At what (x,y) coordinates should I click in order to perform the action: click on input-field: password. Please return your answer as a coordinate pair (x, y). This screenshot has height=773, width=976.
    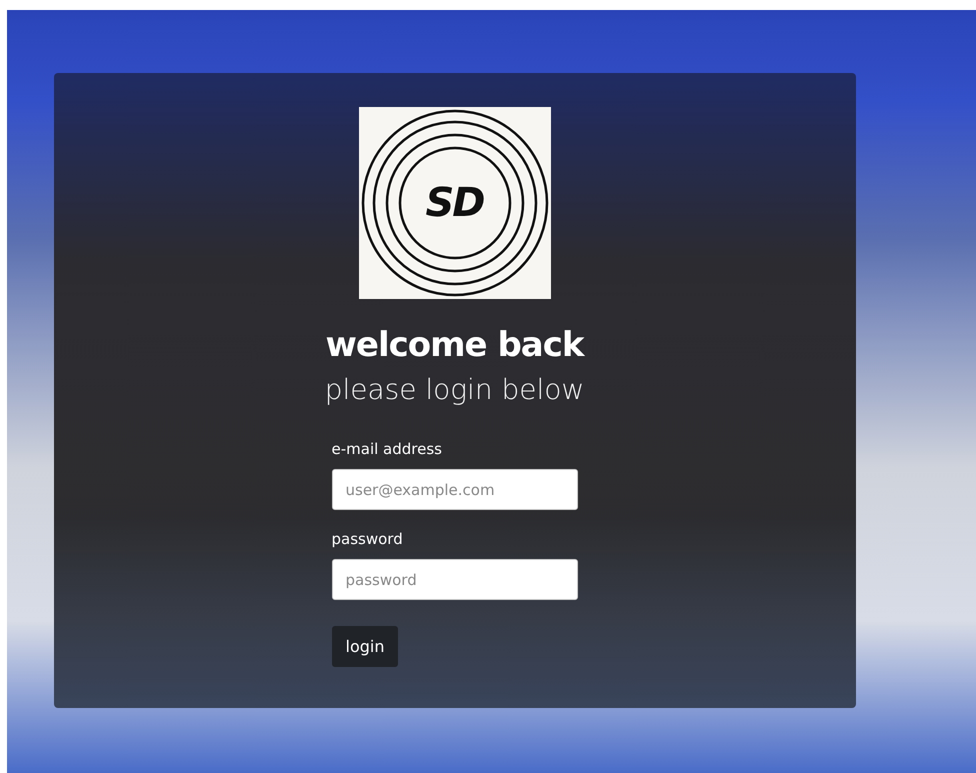
    Looking at the image, I should click on (455, 579).